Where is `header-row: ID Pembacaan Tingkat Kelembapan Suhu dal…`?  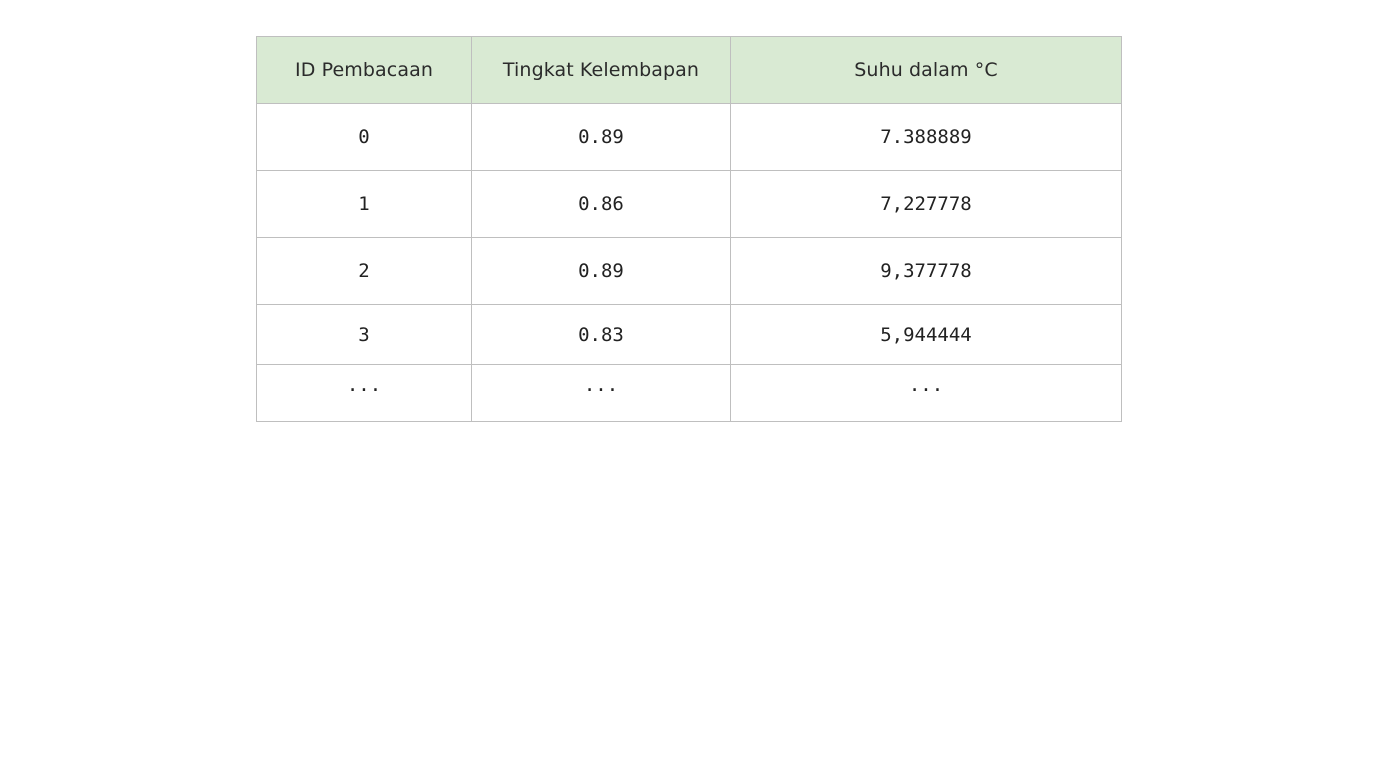 header-row: ID Pembacaan Tingkat Kelembapan Suhu dal… is located at coordinates (689, 70).